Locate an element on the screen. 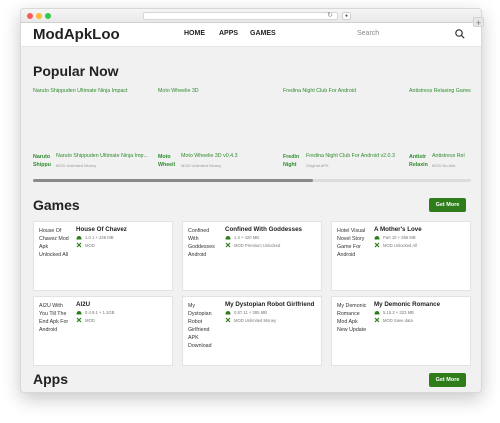  close-window-button is located at coordinates (30, 16).